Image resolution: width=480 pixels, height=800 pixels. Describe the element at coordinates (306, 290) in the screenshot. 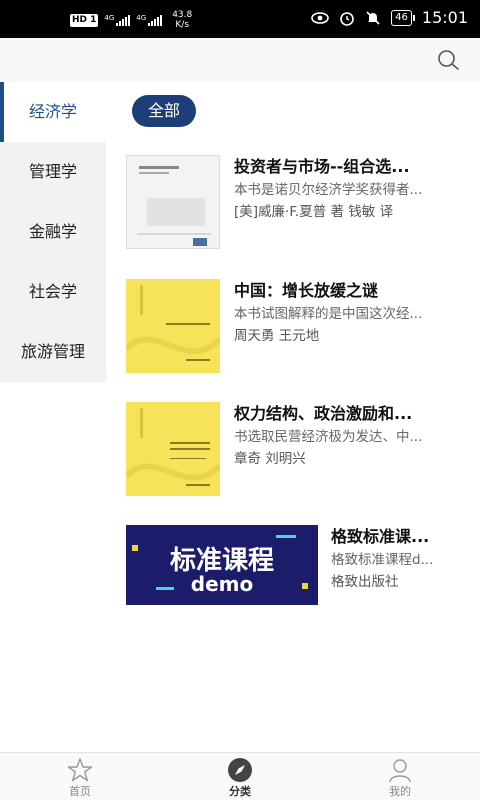

I see `book-title: 中国：增长放缓之谜` at that location.